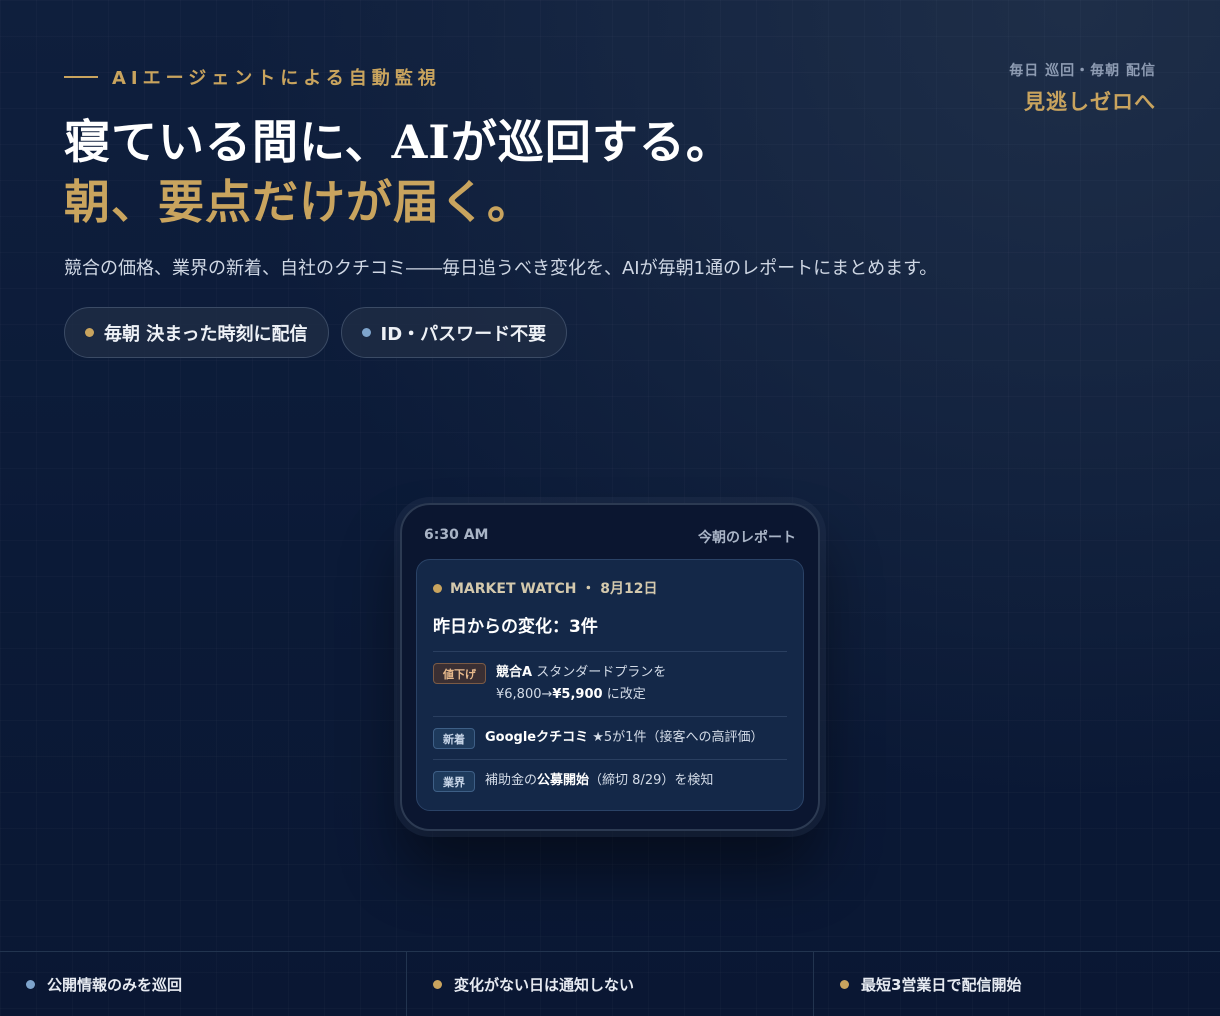 This screenshot has height=1016, width=1220. Describe the element at coordinates (651, 780) in the screenshot. I see `item-text: （締切 8/29）を検知` at that location.